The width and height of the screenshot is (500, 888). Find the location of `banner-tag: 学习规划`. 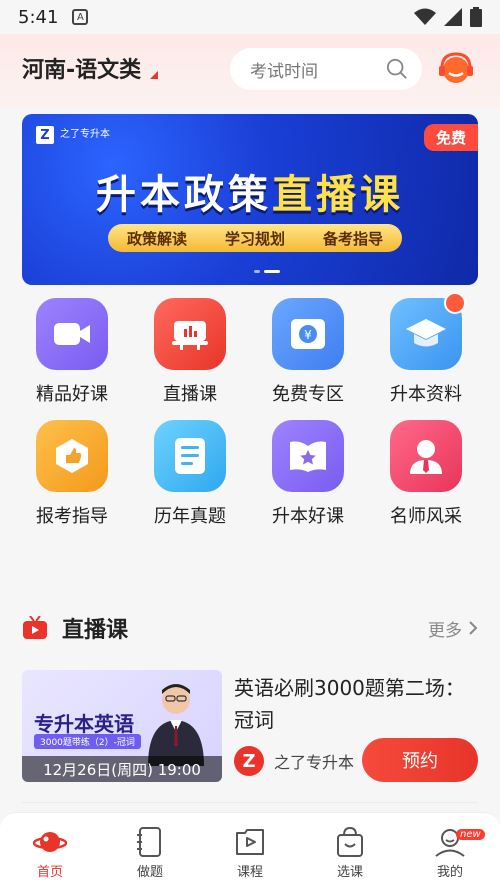

banner-tag: 学习规划 is located at coordinates (254, 238).